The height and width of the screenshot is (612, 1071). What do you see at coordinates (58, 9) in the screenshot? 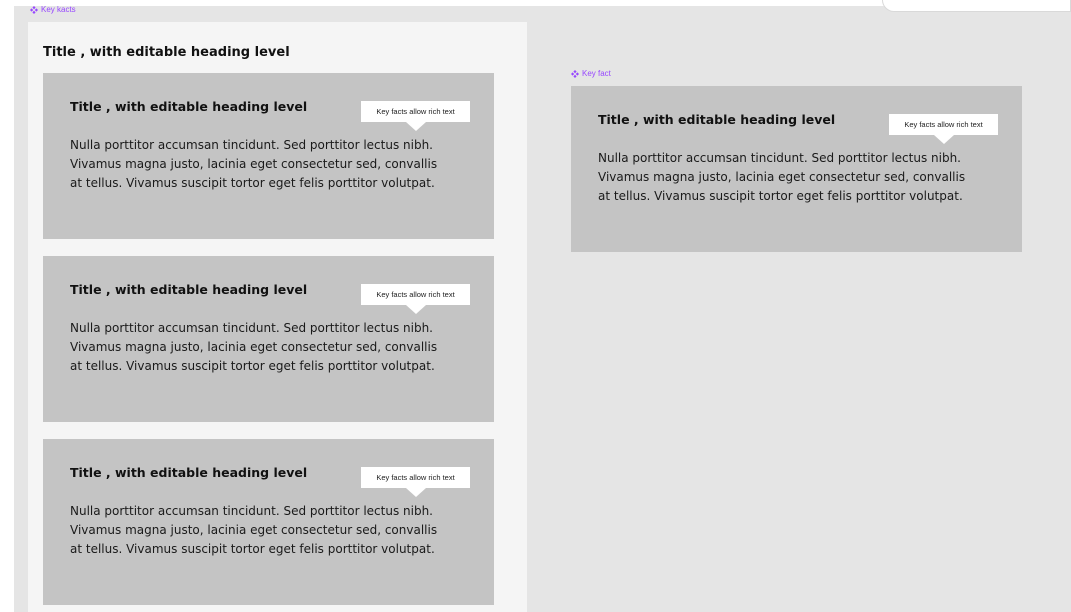
I see `frame-label-text: Key kacts` at bounding box center [58, 9].